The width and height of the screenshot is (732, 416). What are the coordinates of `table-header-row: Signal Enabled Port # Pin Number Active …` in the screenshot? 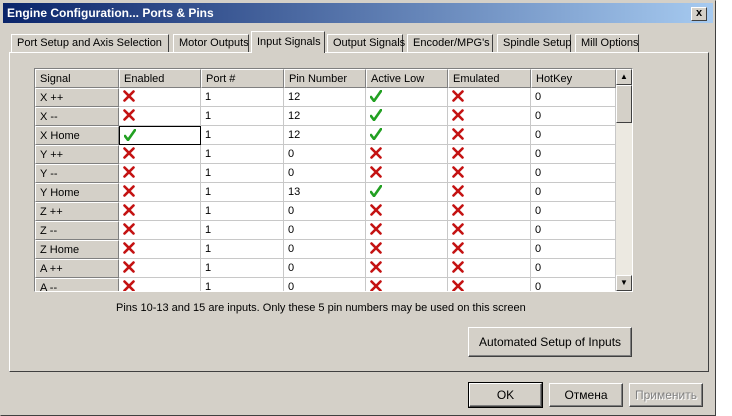 It's located at (325, 78).